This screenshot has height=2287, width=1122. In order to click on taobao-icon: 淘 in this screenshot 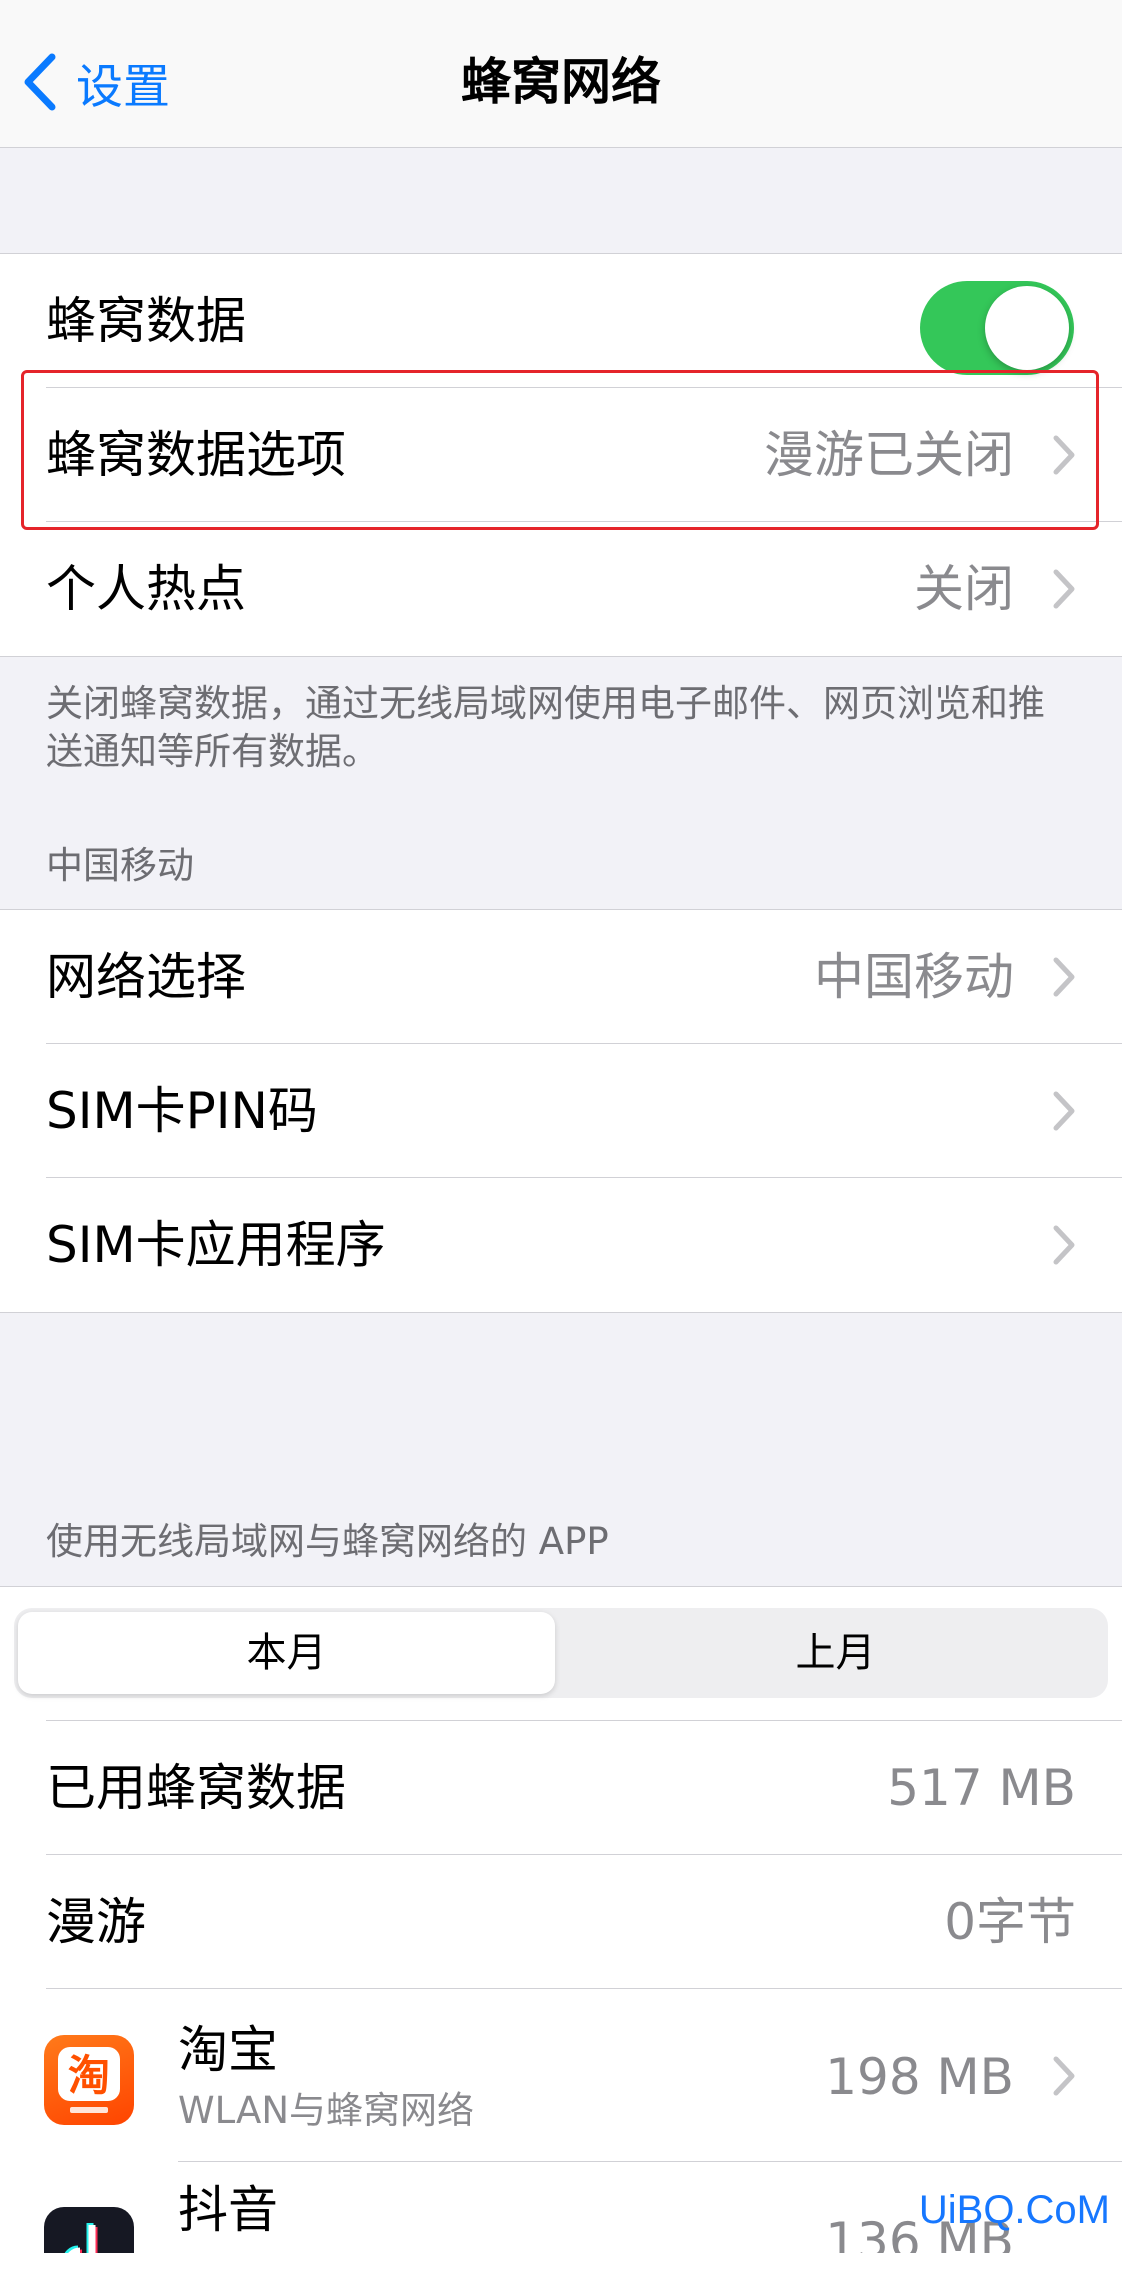, I will do `click(89, 2080)`.